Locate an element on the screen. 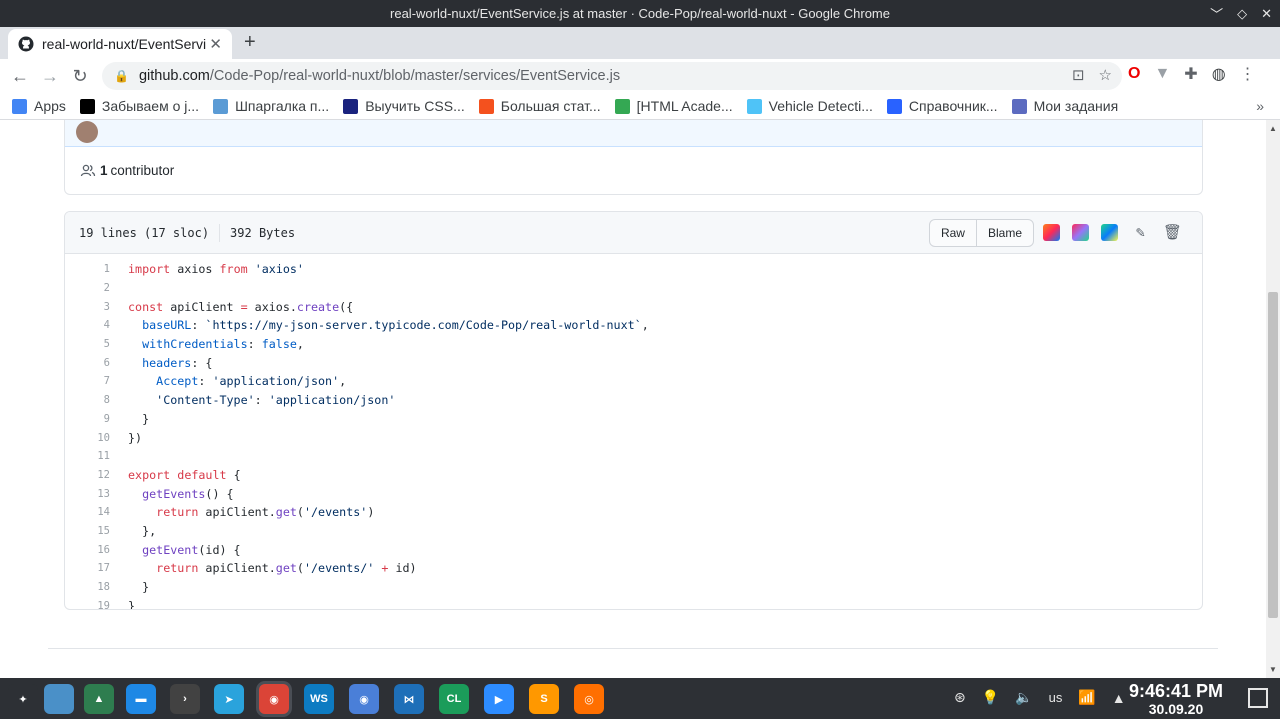  notifications-bulb-icon: 💡 is located at coordinates (990, 697).